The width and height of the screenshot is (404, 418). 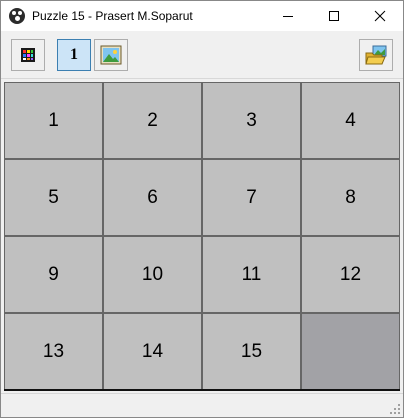 I want to click on tile-7: 7, so click(x=251, y=197).